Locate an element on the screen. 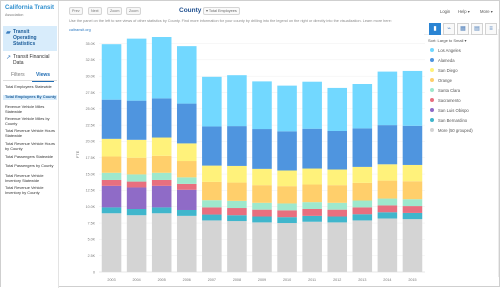 Image resolution: width=500 pixels, height=288 pixels. login-link: Login is located at coordinates (445, 11).